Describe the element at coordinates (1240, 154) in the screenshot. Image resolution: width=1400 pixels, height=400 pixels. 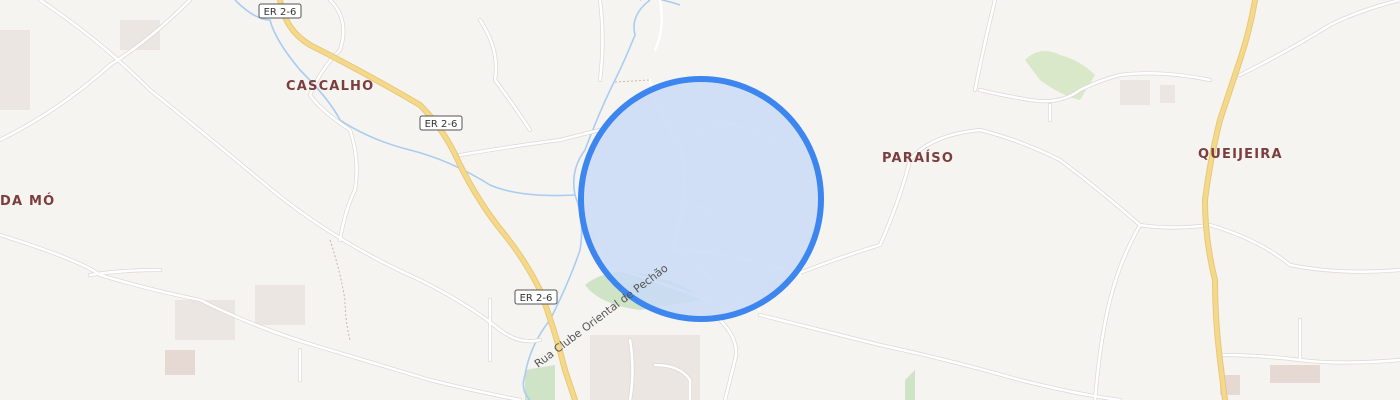
I see `place-label-queijeira: QUEIJEIRA` at that location.